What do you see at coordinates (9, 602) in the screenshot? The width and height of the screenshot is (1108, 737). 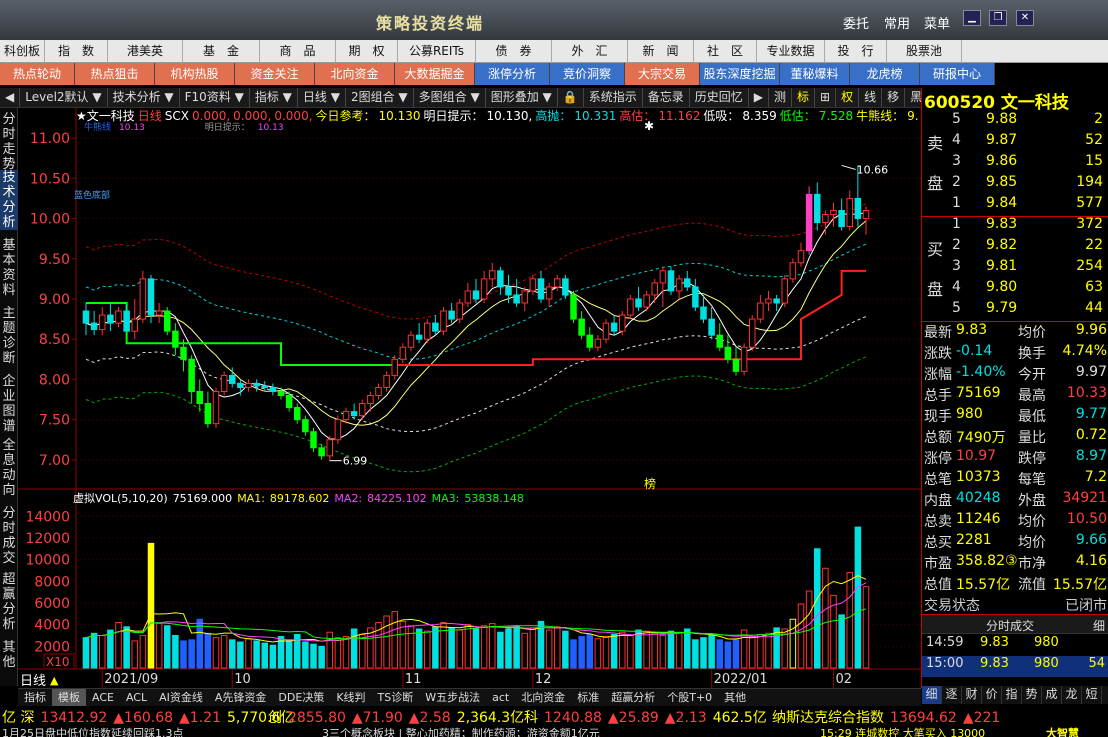 I see `left-nav-item-7: 超赢分析` at bounding box center [9, 602].